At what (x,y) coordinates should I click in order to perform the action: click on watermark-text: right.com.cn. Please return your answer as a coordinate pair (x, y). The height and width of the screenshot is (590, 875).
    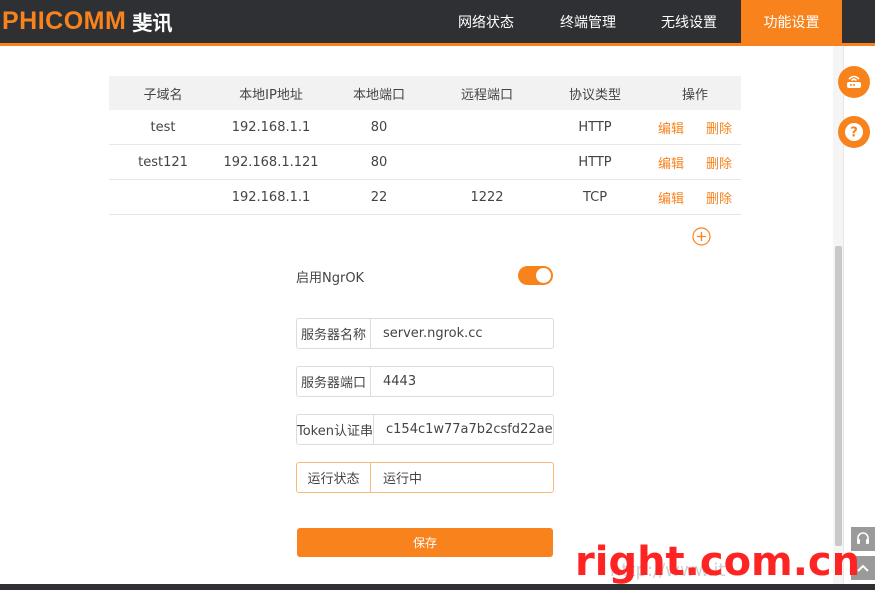
    Looking at the image, I should click on (718, 562).